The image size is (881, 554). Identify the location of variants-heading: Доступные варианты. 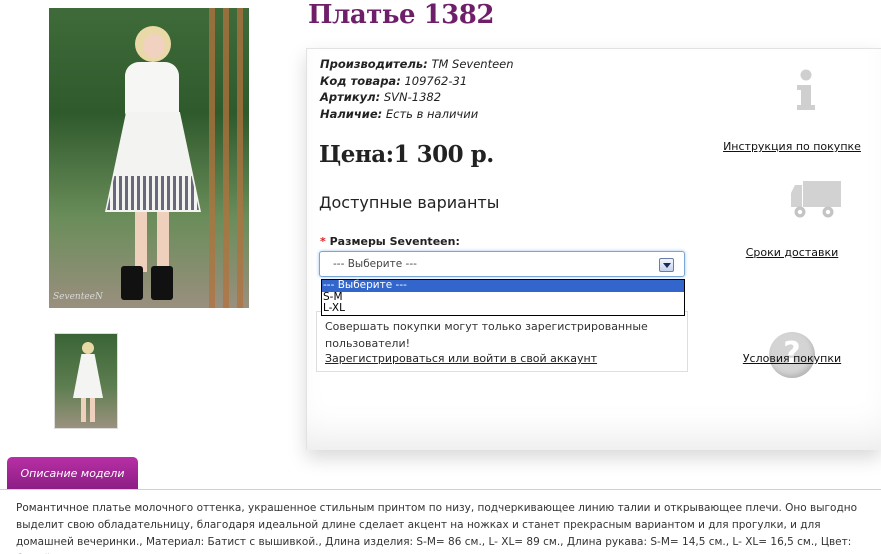
(409, 202).